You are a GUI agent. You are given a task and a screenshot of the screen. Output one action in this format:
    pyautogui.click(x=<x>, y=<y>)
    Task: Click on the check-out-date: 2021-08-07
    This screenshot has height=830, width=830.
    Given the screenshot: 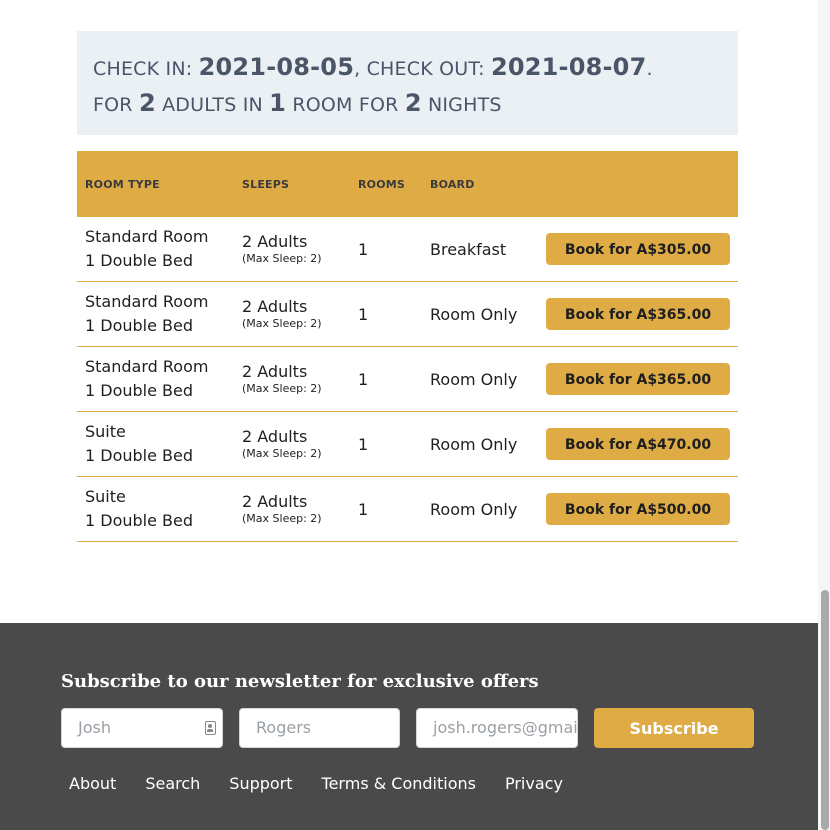 What is the action you would take?
    pyautogui.click(x=568, y=67)
    